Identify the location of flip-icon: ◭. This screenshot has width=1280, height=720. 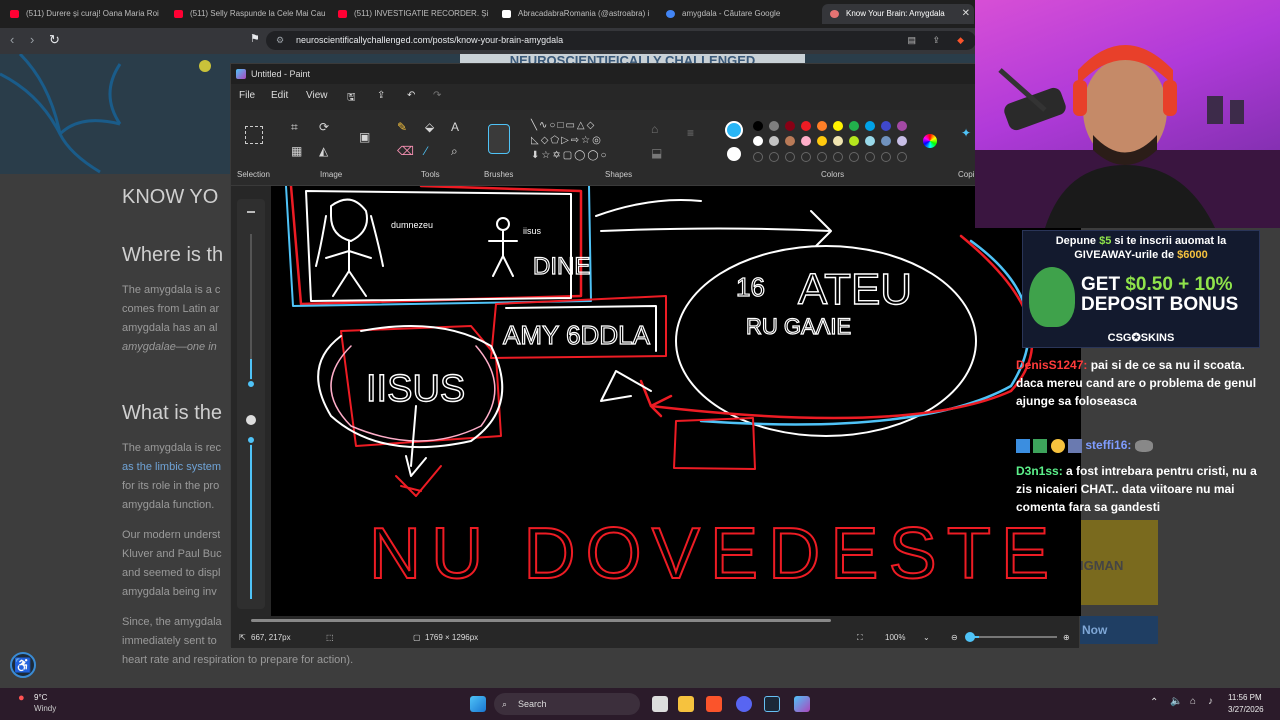
(323, 151).